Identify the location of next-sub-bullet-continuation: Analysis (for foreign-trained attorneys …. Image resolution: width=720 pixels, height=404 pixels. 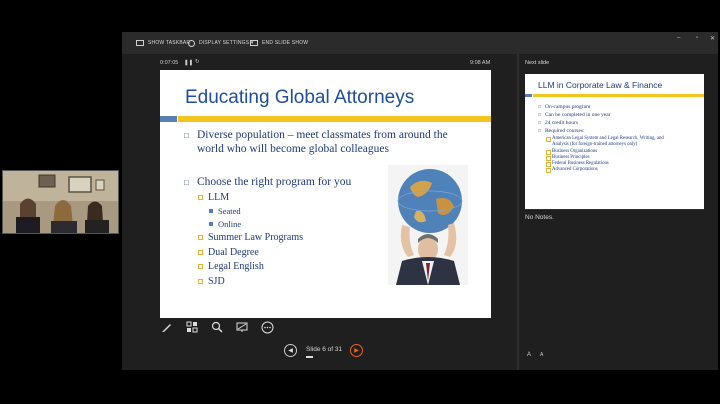
(595, 144).